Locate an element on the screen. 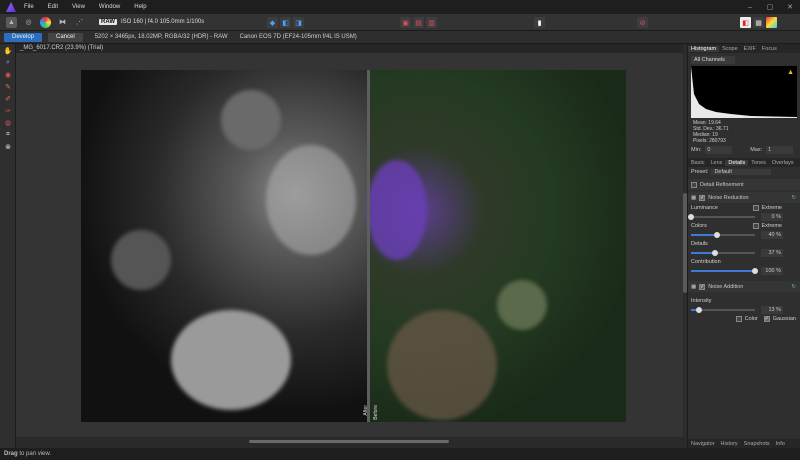 This screenshot has width=800, height=460. noise-addition-checkbox: ✓ is located at coordinates (702, 286).